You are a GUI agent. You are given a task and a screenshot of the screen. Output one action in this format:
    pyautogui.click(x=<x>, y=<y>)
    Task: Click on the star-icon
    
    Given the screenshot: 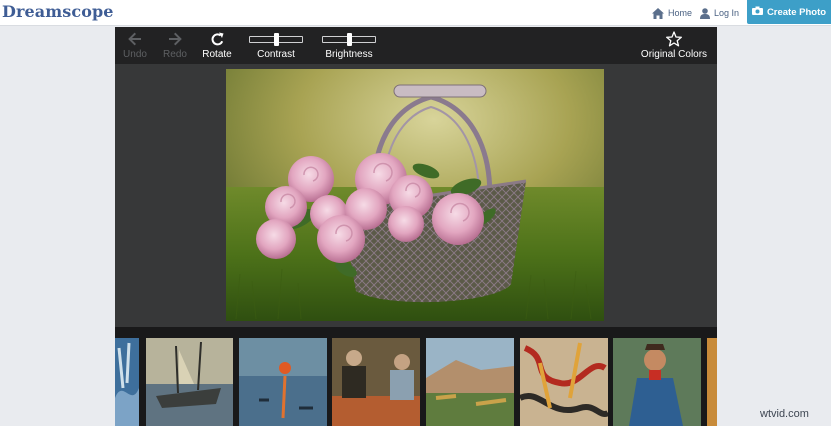 What is the action you would take?
    pyautogui.click(x=674, y=39)
    